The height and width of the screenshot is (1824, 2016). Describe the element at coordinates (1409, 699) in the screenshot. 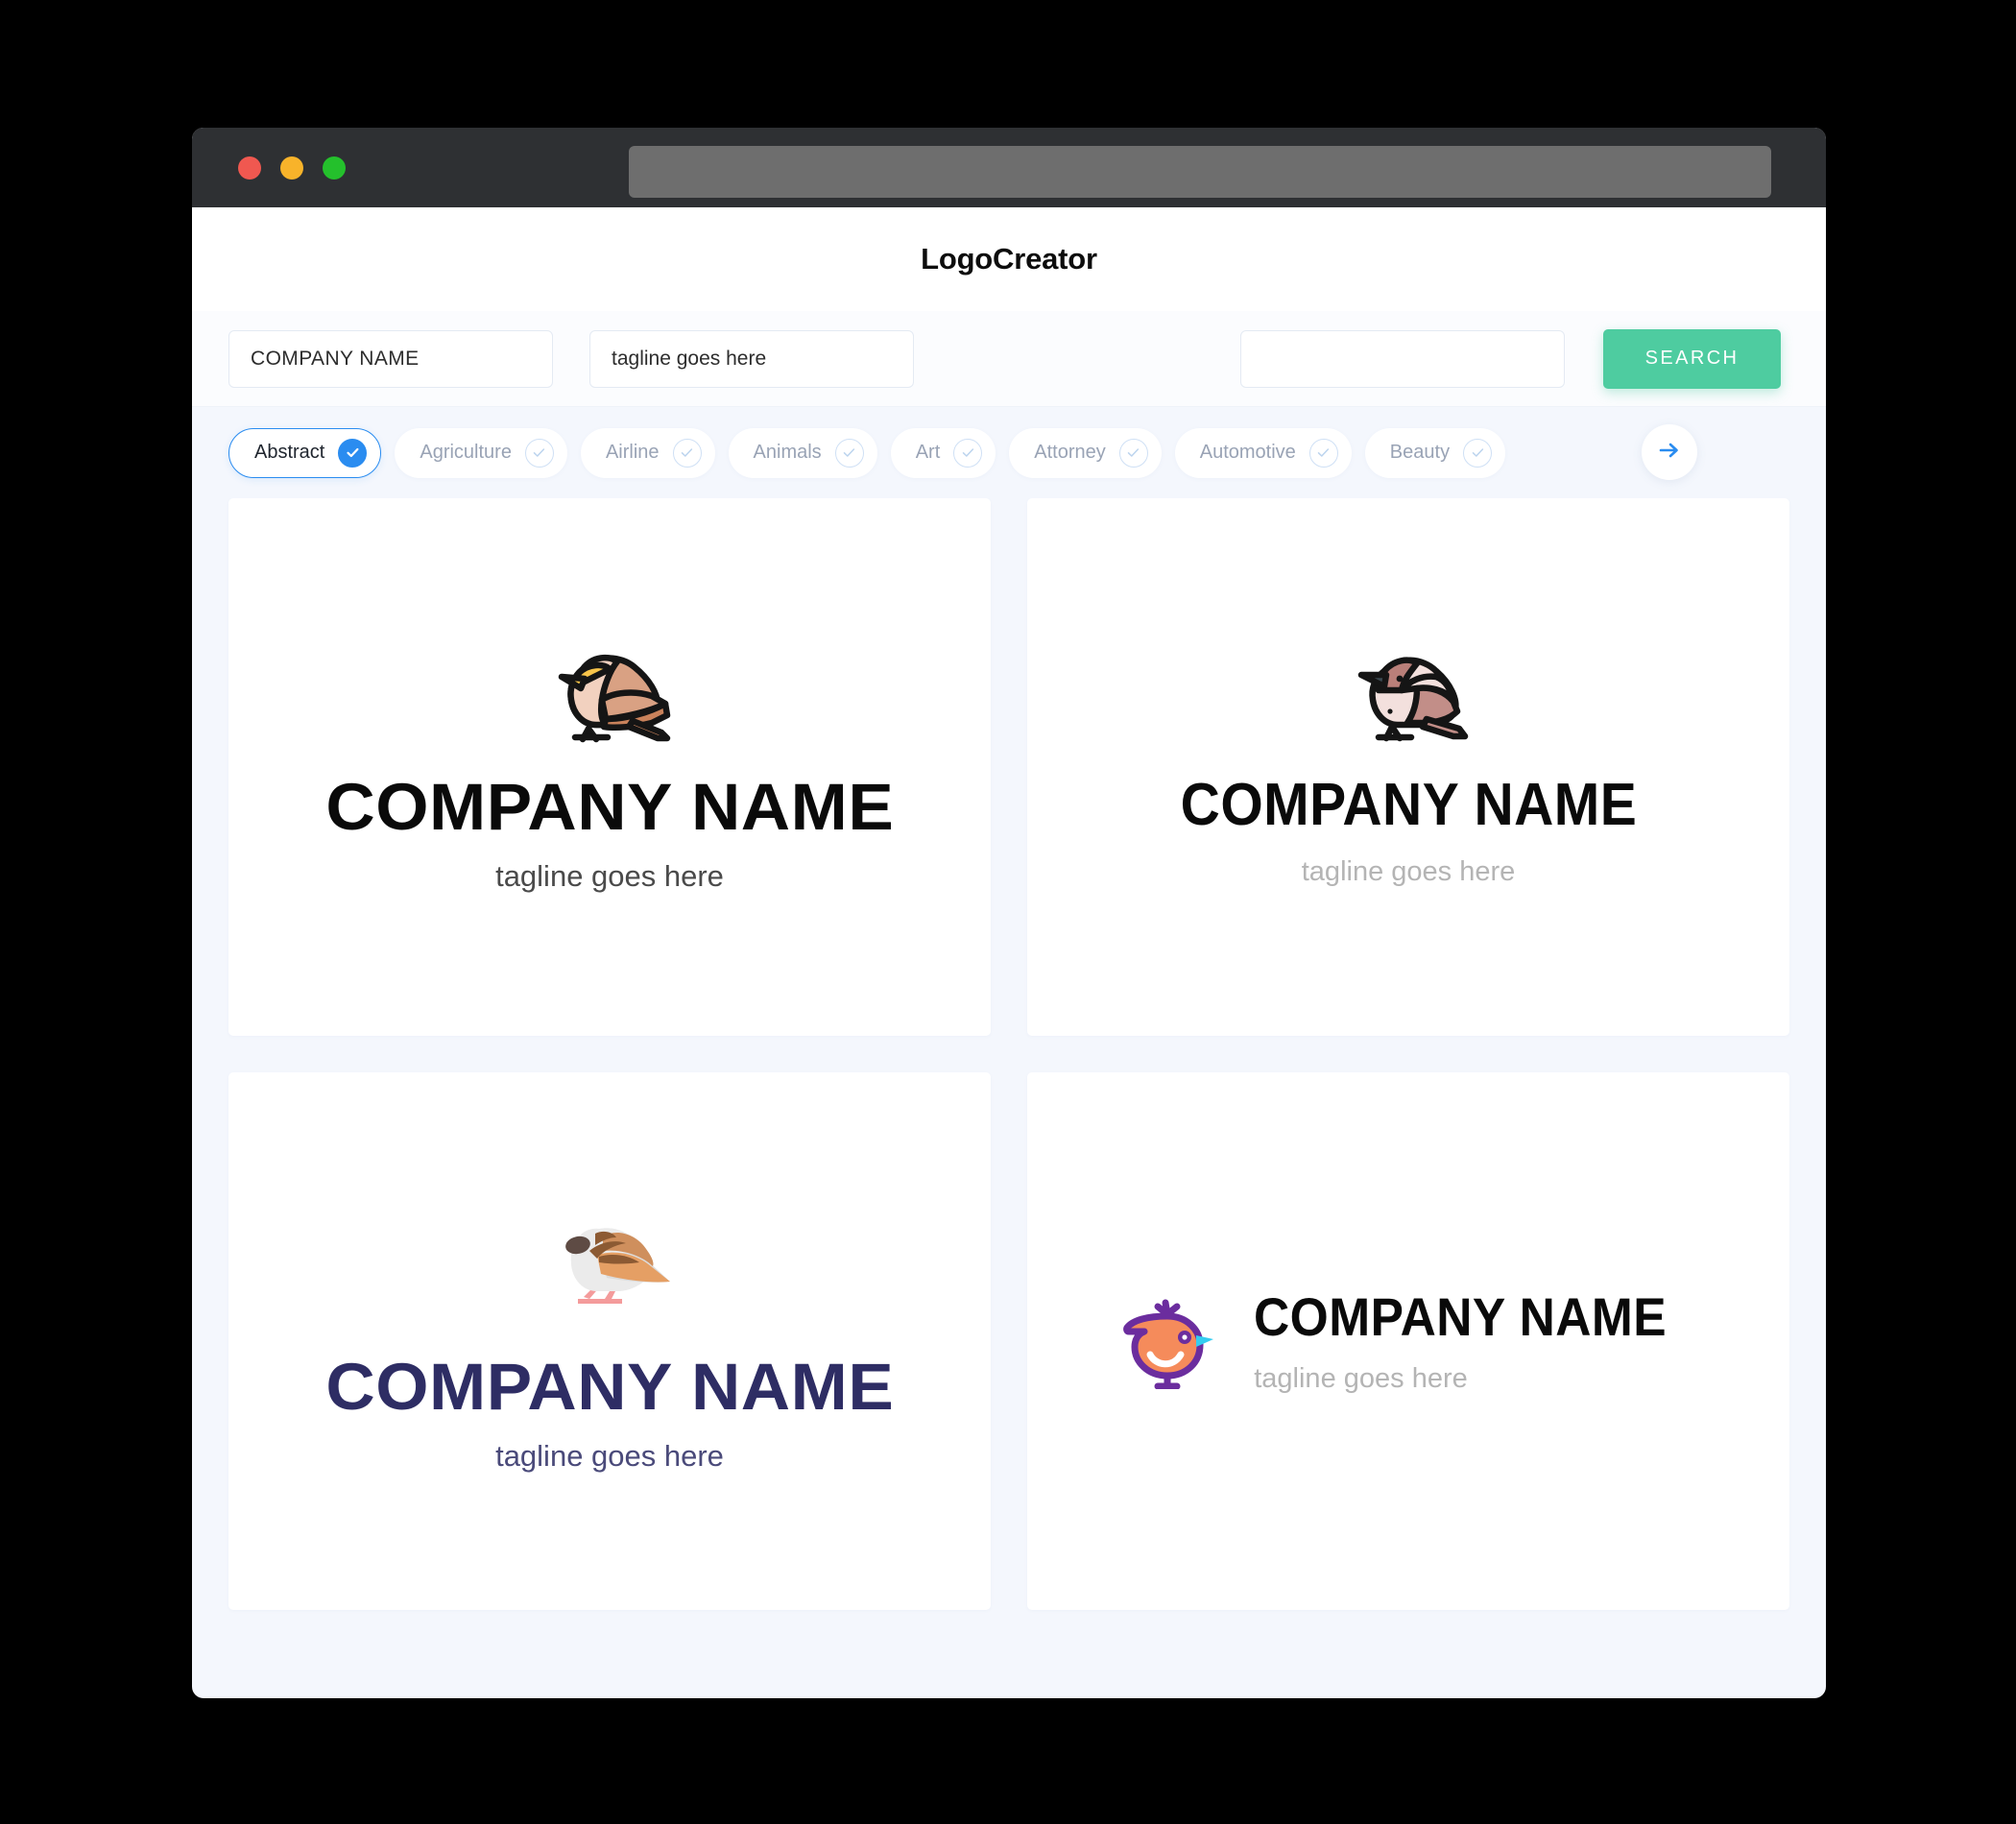

I see `sparrow-outline-bird-icon` at that location.